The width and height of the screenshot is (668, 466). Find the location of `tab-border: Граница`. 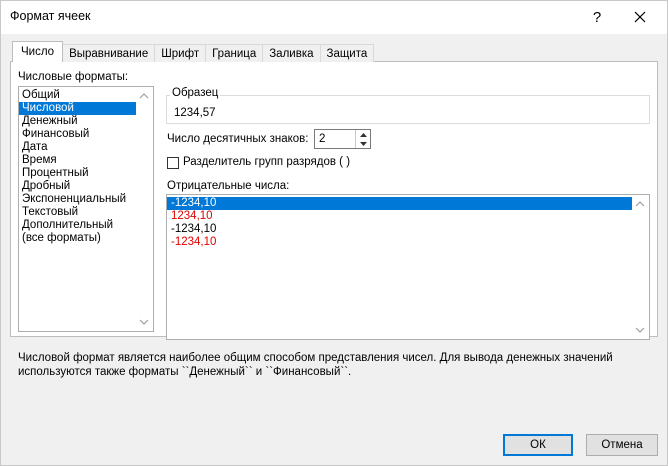

tab-border: Граница is located at coordinates (234, 53).